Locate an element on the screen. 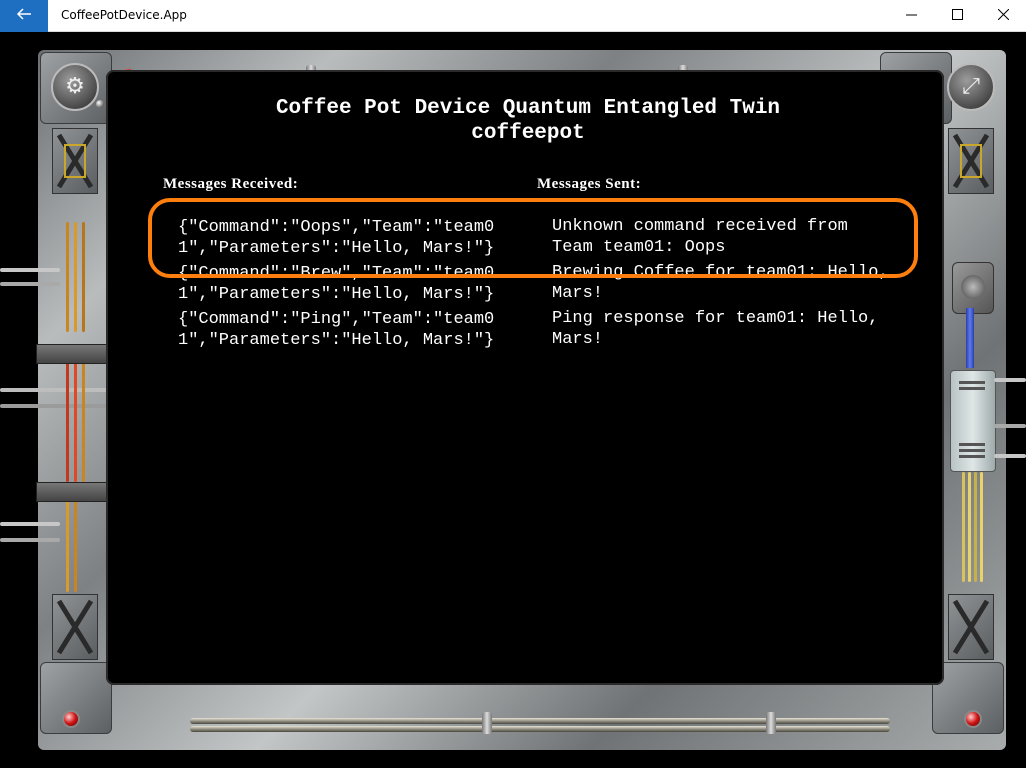 This screenshot has width=1026, height=768. sent-message: Ping response for team01: Hello, Mars! is located at coordinates (720, 329).